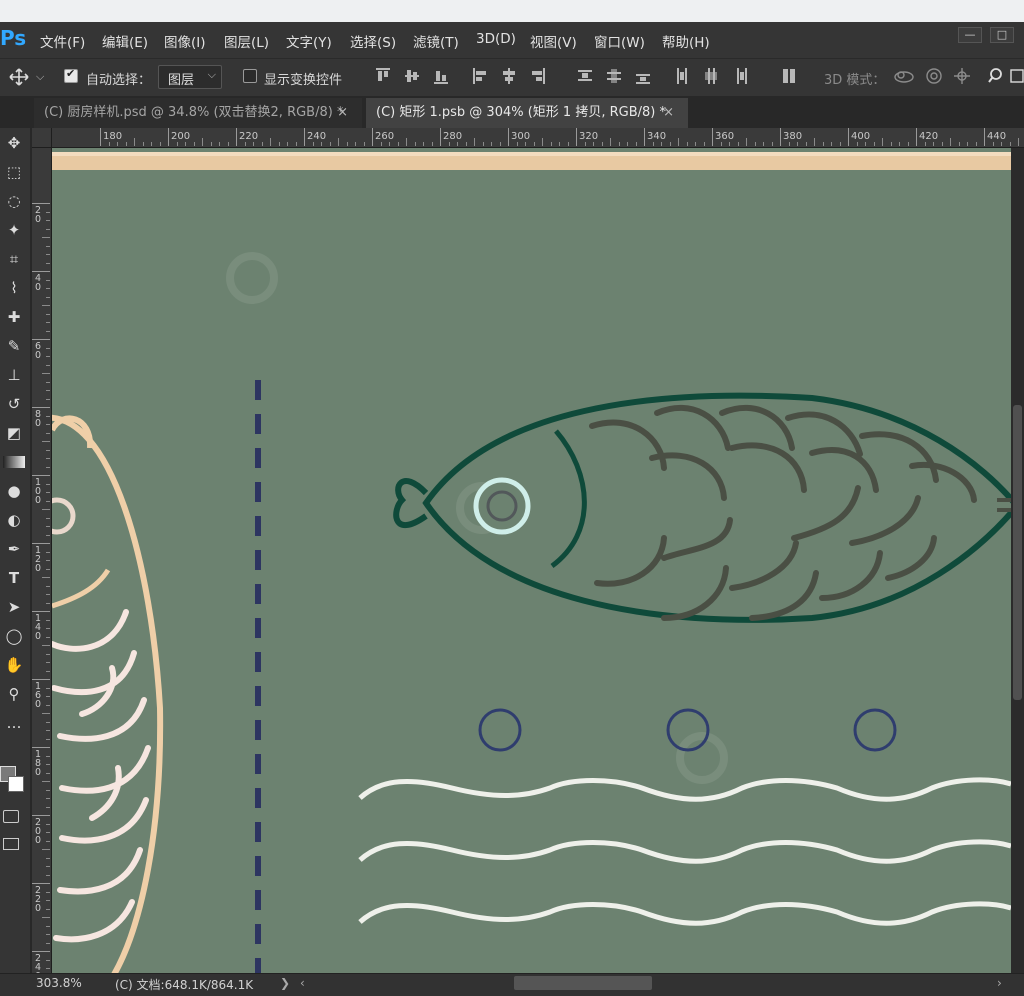 The height and width of the screenshot is (996, 1024). What do you see at coordinates (538, 76) in the screenshot?
I see `align-right-icon` at bounding box center [538, 76].